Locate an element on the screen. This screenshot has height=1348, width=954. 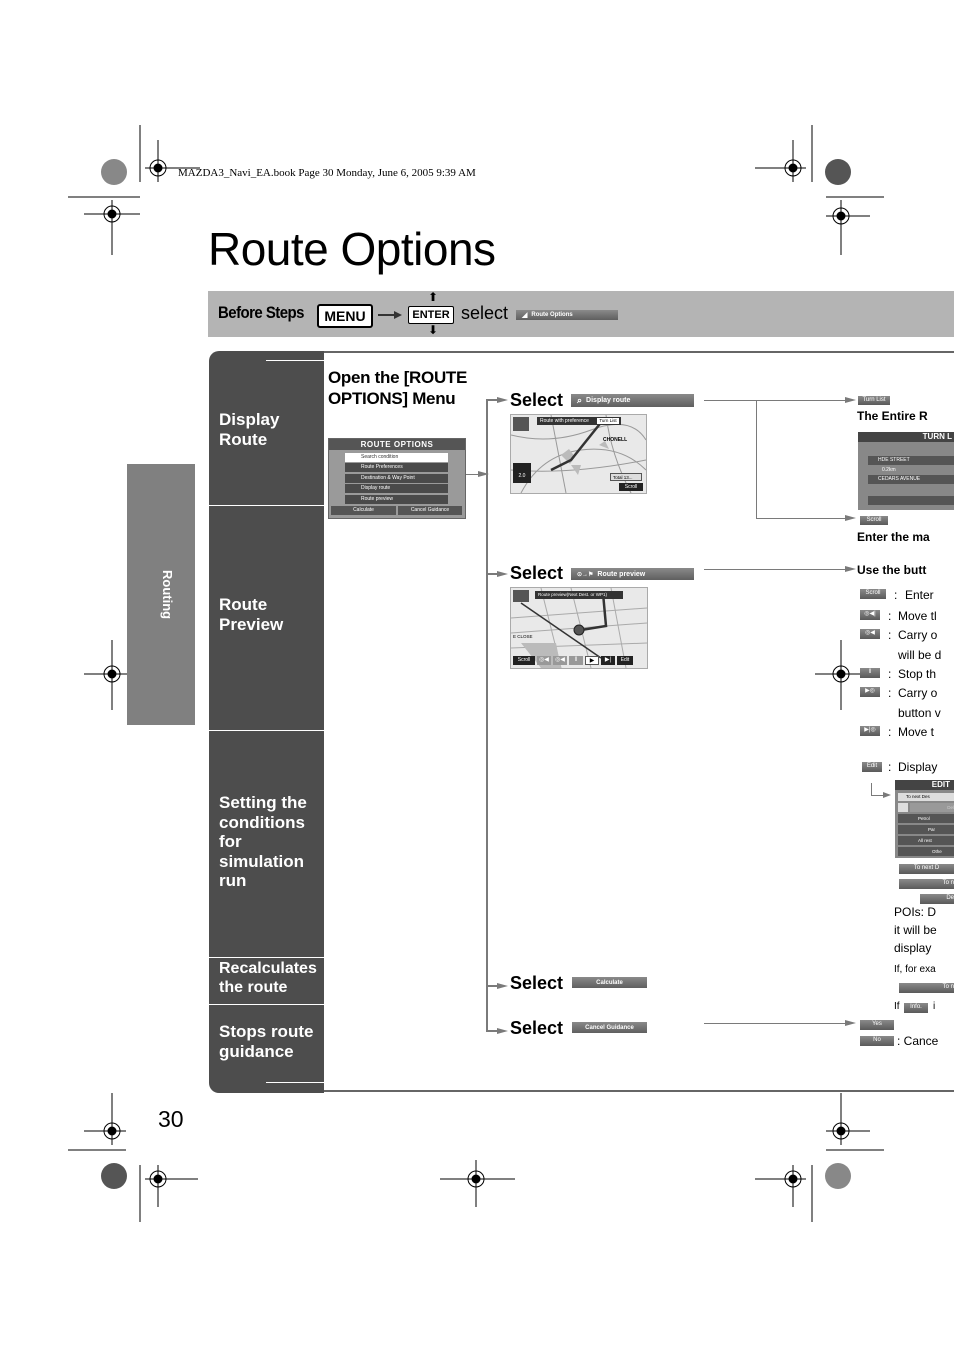
preview-controls: Scroll ◎◀ ◎◀ ‖ ▶ ▶| Edit is located at coordinates (573, 660).